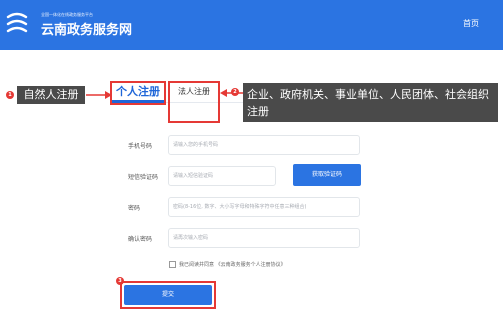 The width and height of the screenshot is (503, 319). What do you see at coordinates (264, 145) in the screenshot?
I see `phone-input: 请输入您的手机号码` at bounding box center [264, 145].